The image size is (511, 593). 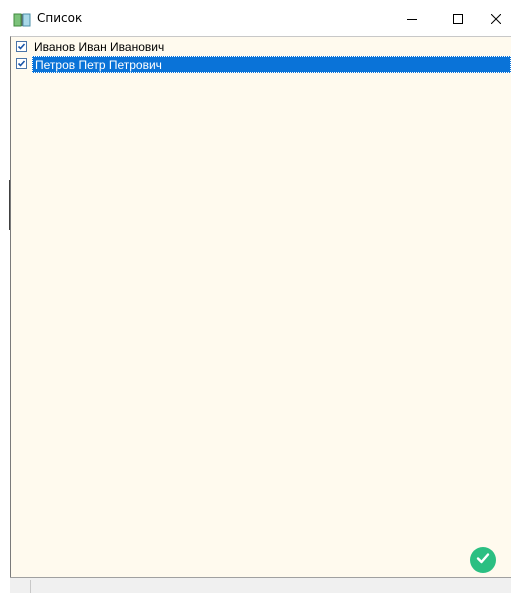 I want to click on accept-button, so click(x=483, y=560).